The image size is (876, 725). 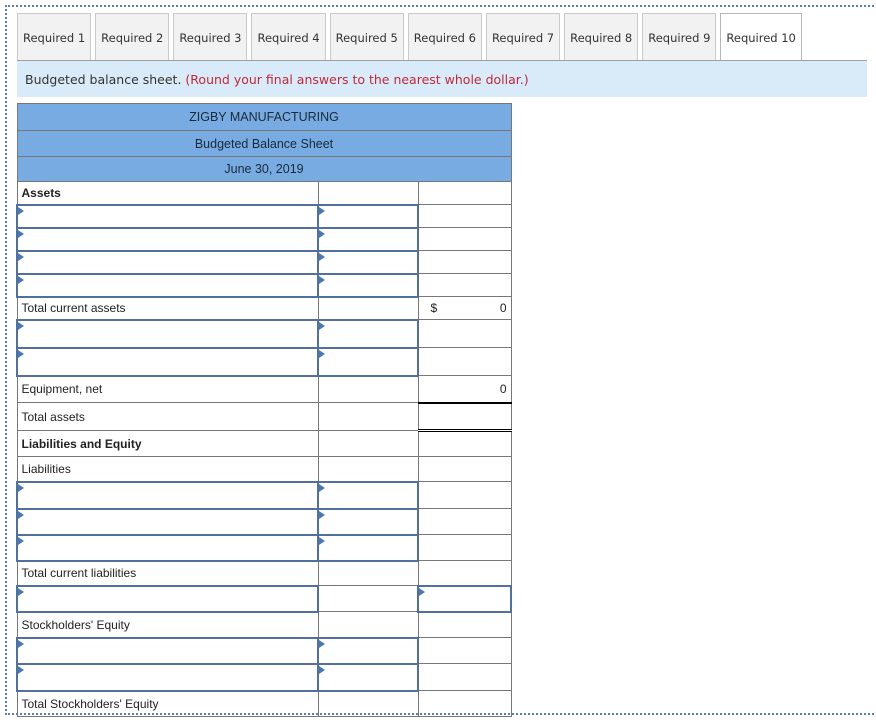 What do you see at coordinates (167, 193) in the screenshot?
I see `assets-heading: Assets` at bounding box center [167, 193].